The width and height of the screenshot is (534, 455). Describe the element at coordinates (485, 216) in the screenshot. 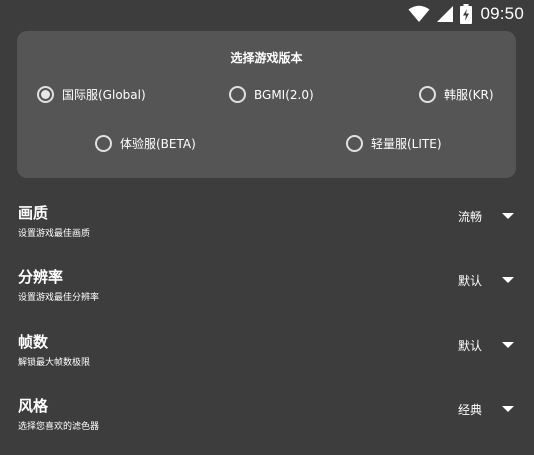

I see `graphics-dropdown: 流畅` at that location.